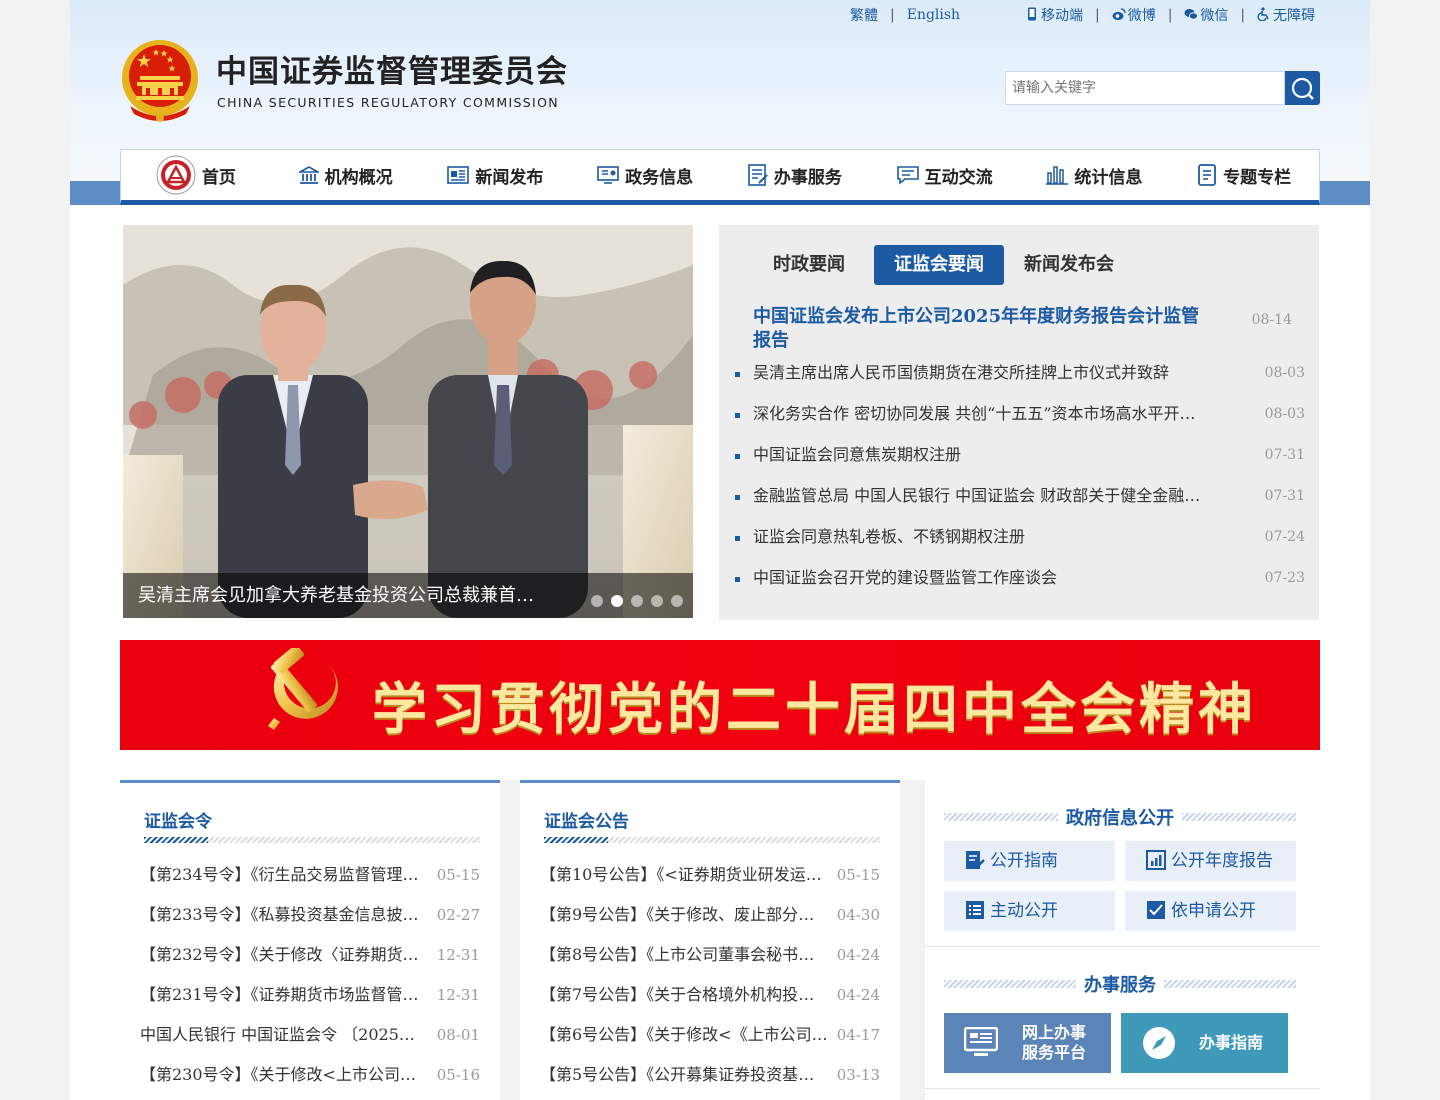 This screenshot has width=1440, height=1100. What do you see at coordinates (303, 689) in the screenshot?
I see `hammer-sickle-icon` at bounding box center [303, 689].